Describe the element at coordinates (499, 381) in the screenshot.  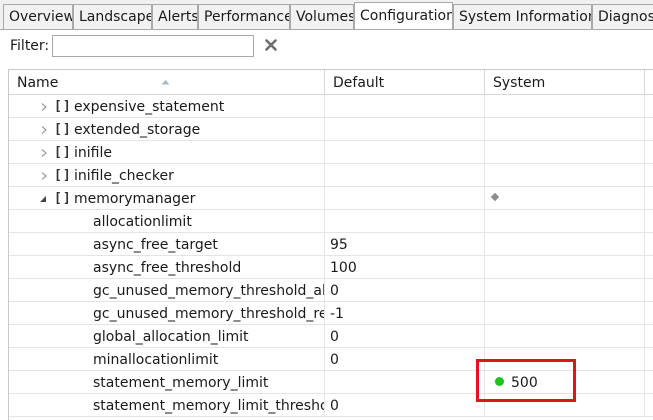
I see `green-dot-icon` at that location.